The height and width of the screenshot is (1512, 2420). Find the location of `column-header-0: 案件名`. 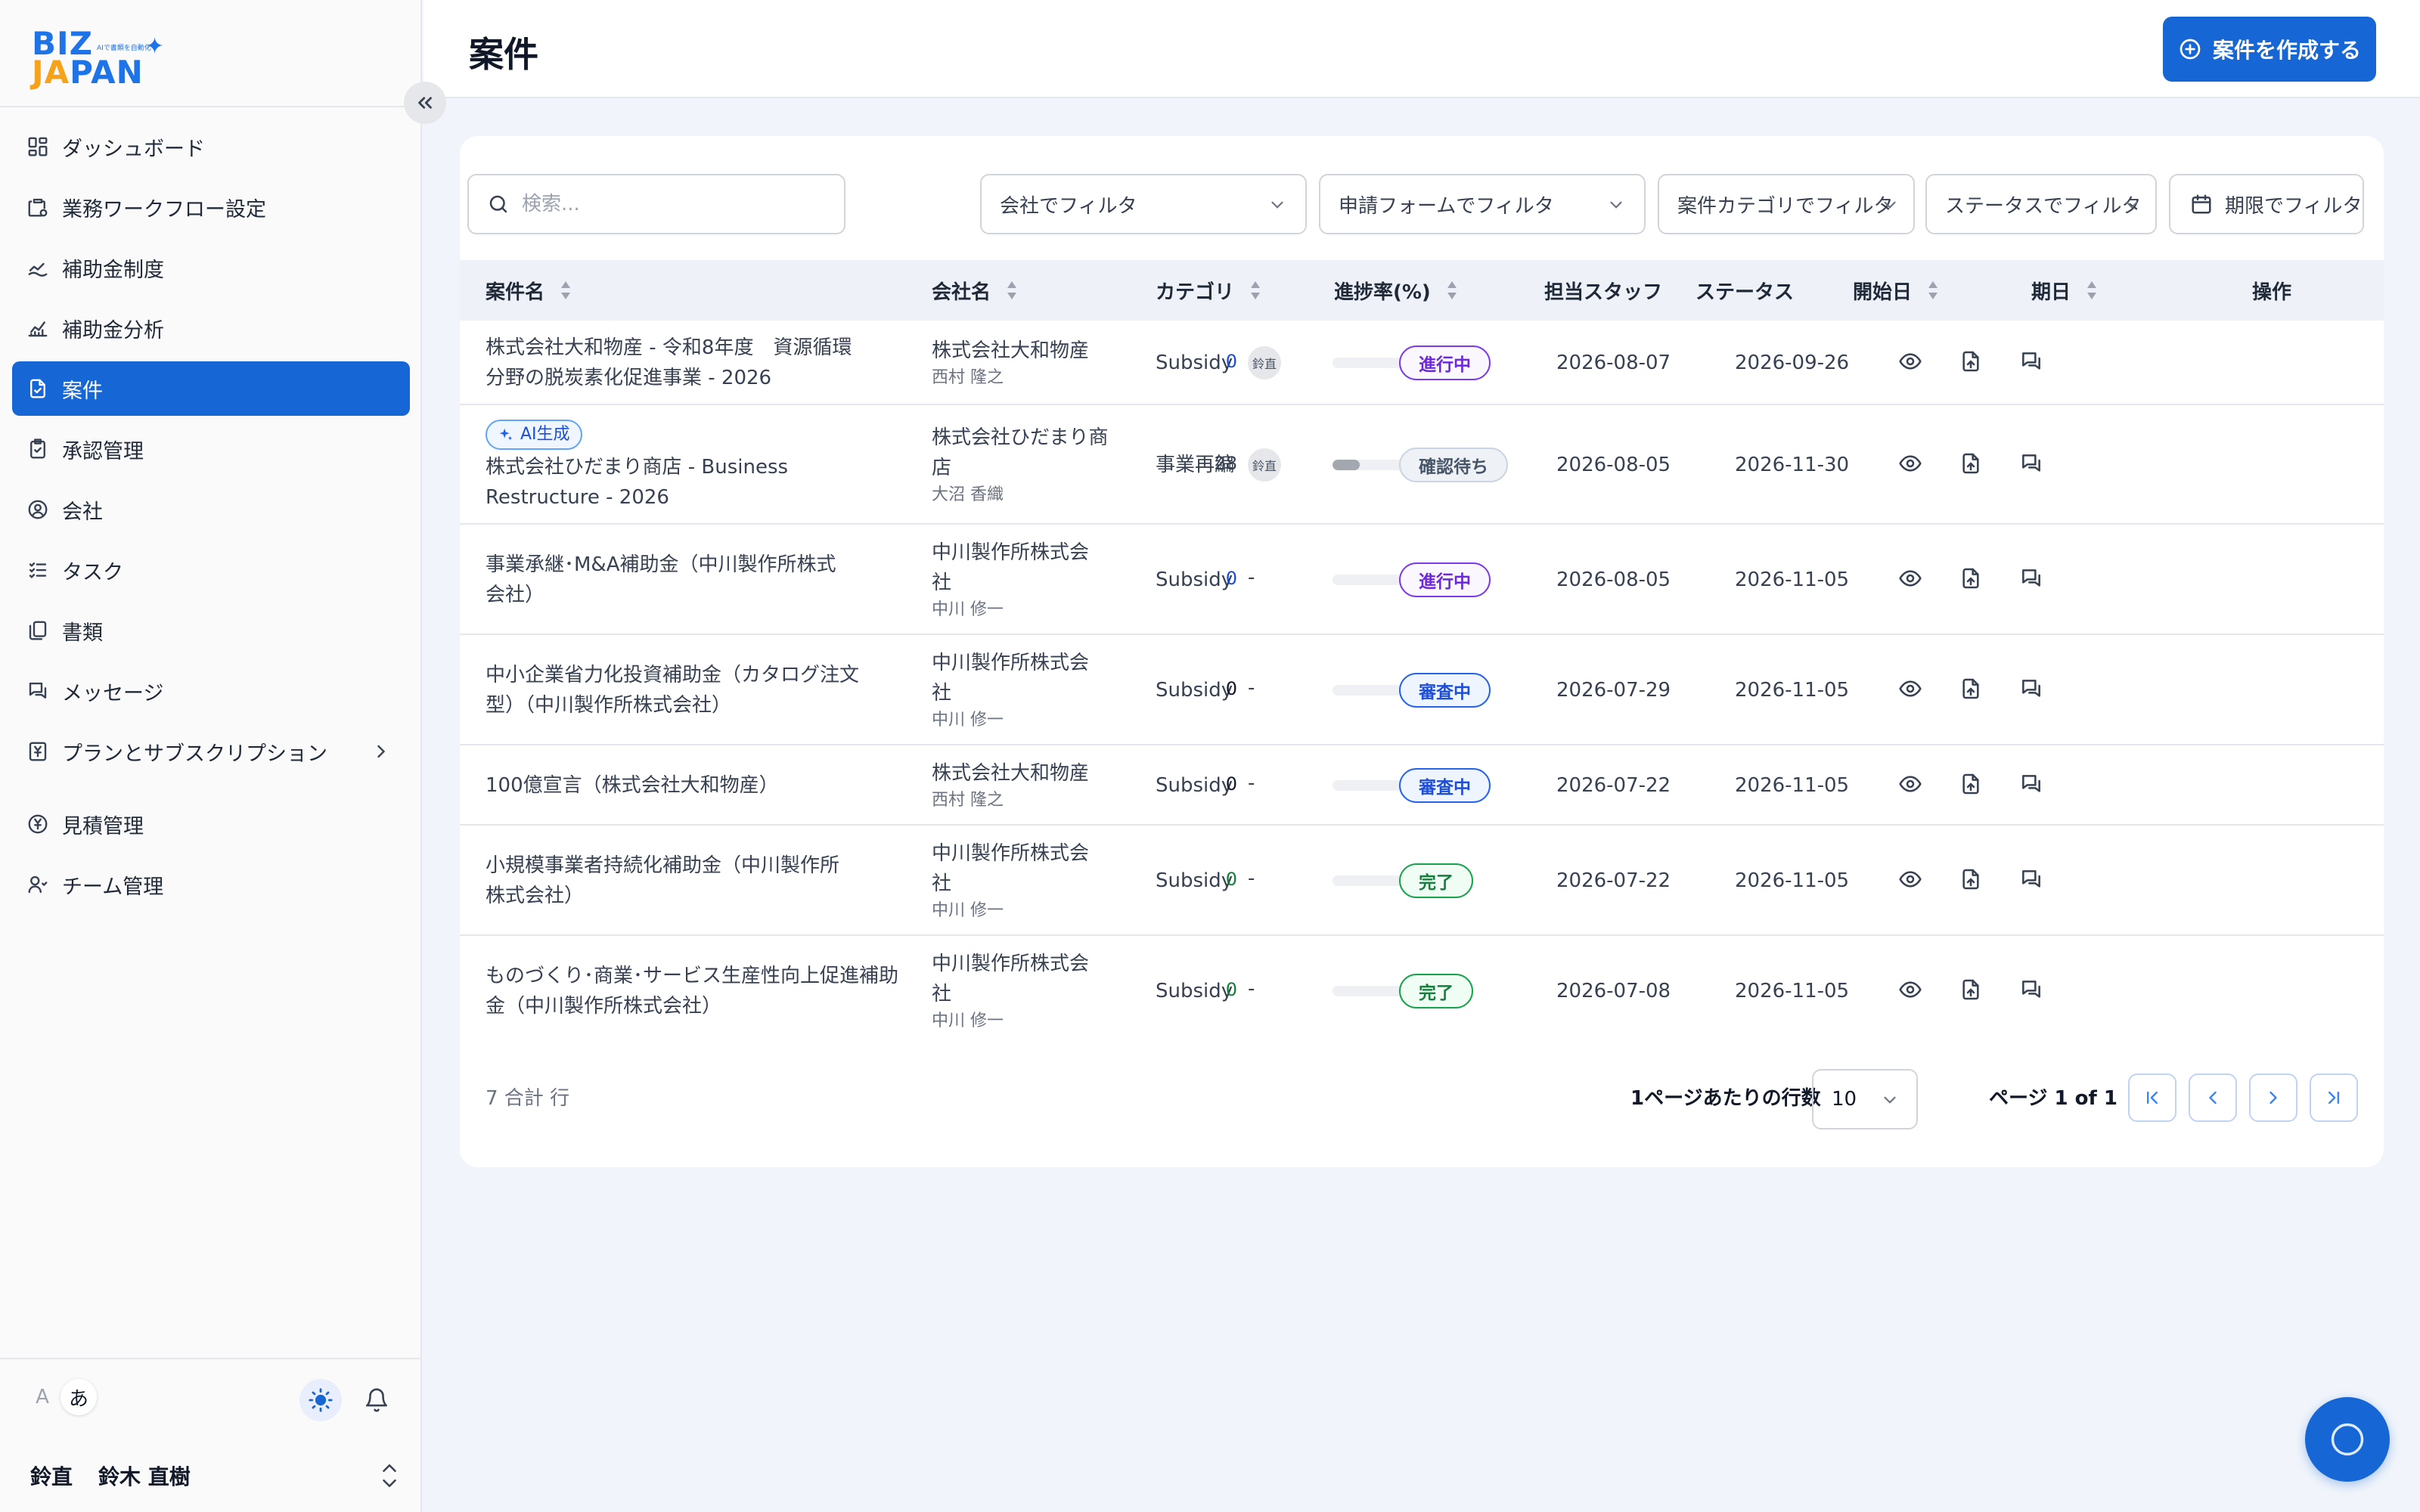

column-header-0: 案件名 is located at coordinates (529, 291).